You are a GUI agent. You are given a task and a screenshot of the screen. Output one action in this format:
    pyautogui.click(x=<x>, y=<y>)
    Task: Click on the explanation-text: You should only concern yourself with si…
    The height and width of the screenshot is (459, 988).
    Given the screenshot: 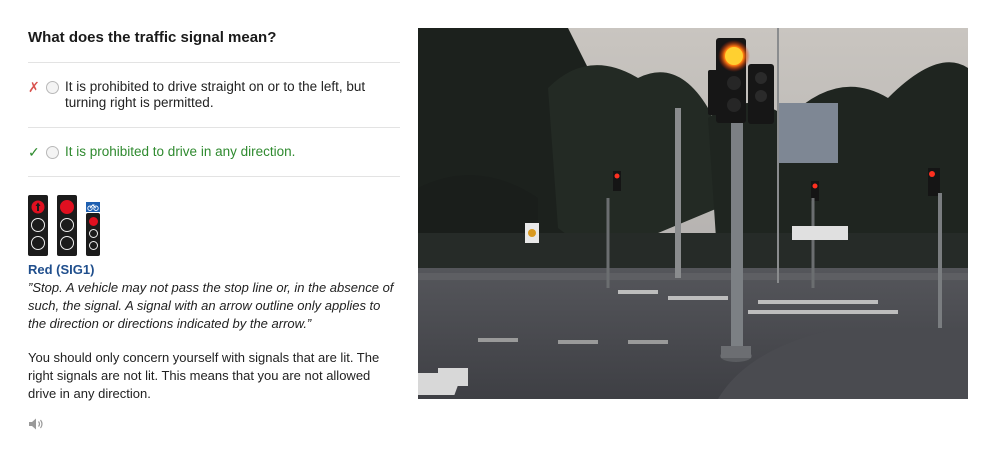 What is the action you would take?
    pyautogui.click(x=204, y=375)
    